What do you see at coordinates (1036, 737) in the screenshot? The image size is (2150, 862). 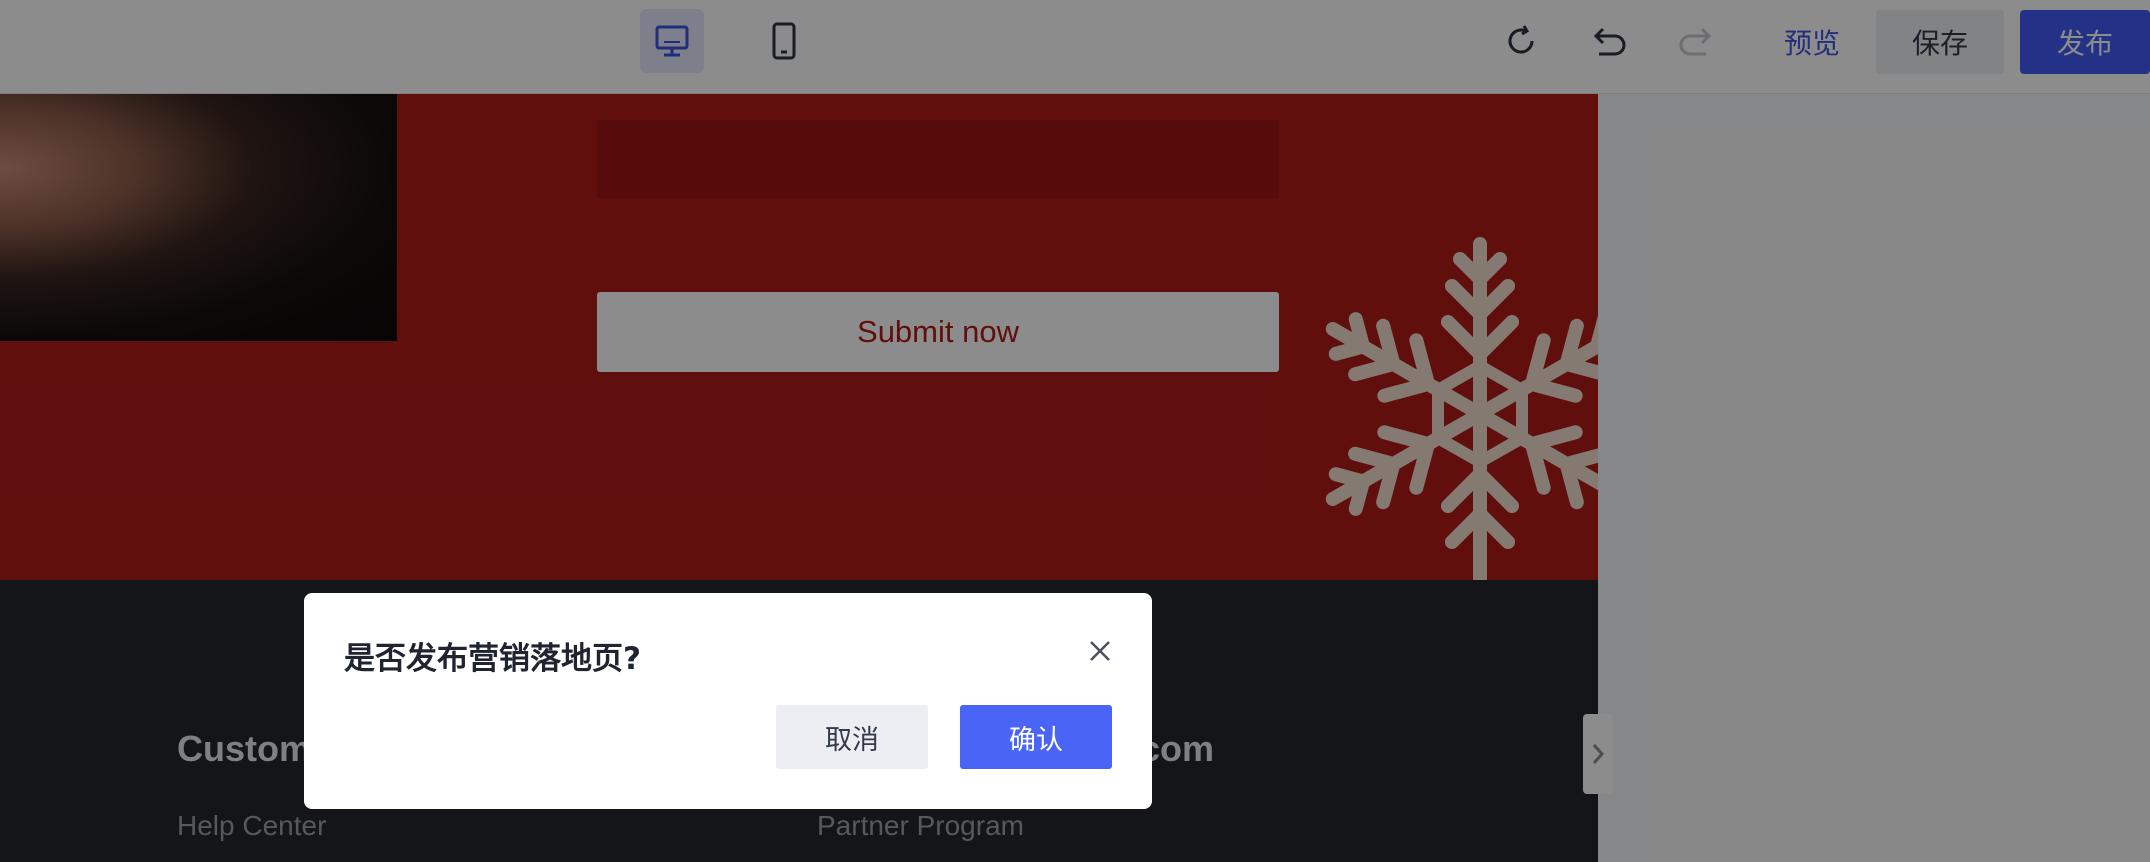 I see `confirm-button: 确认` at bounding box center [1036, 737].